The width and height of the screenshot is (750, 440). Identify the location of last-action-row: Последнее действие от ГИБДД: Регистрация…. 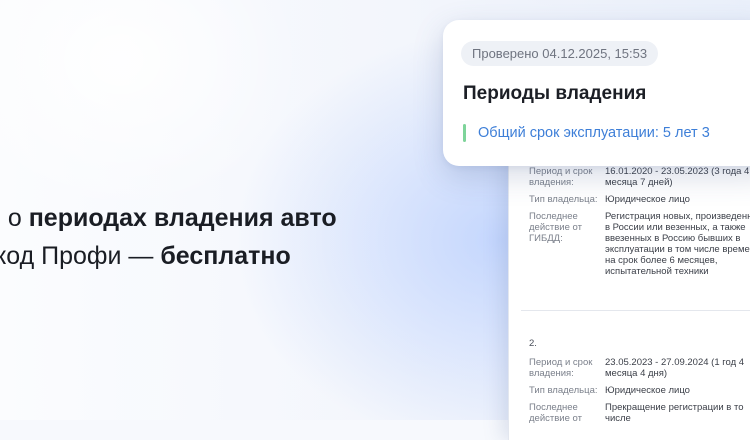
(639, 244).